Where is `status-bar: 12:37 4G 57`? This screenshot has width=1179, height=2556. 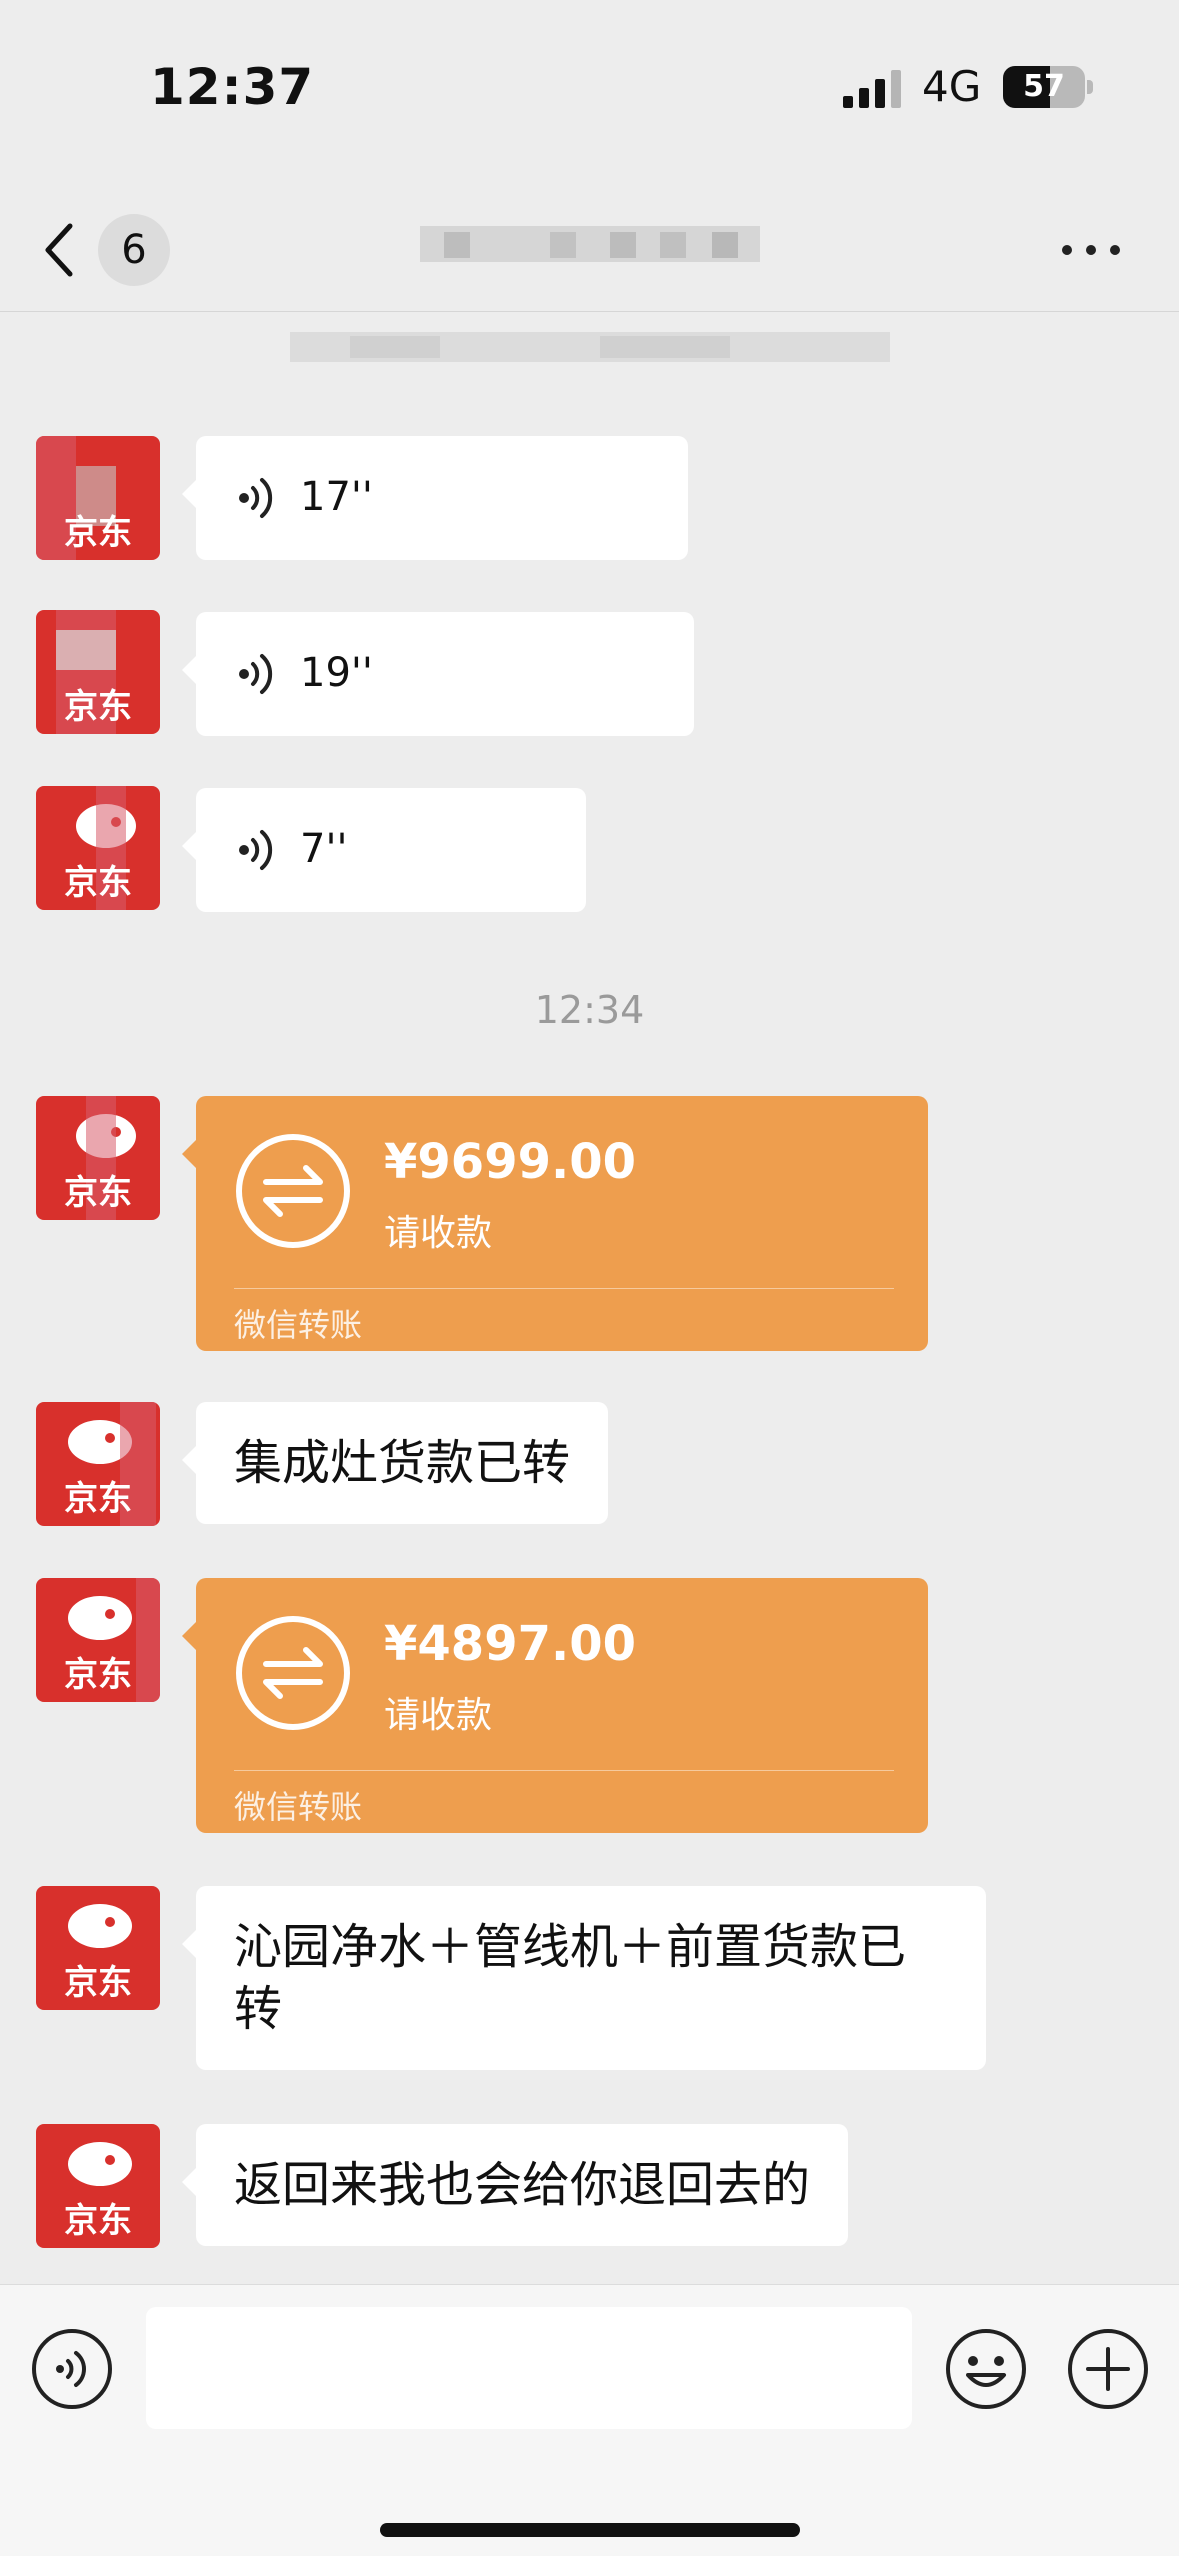 status-bar: 12:37 4G 57 is located at coordinates (589, 85).